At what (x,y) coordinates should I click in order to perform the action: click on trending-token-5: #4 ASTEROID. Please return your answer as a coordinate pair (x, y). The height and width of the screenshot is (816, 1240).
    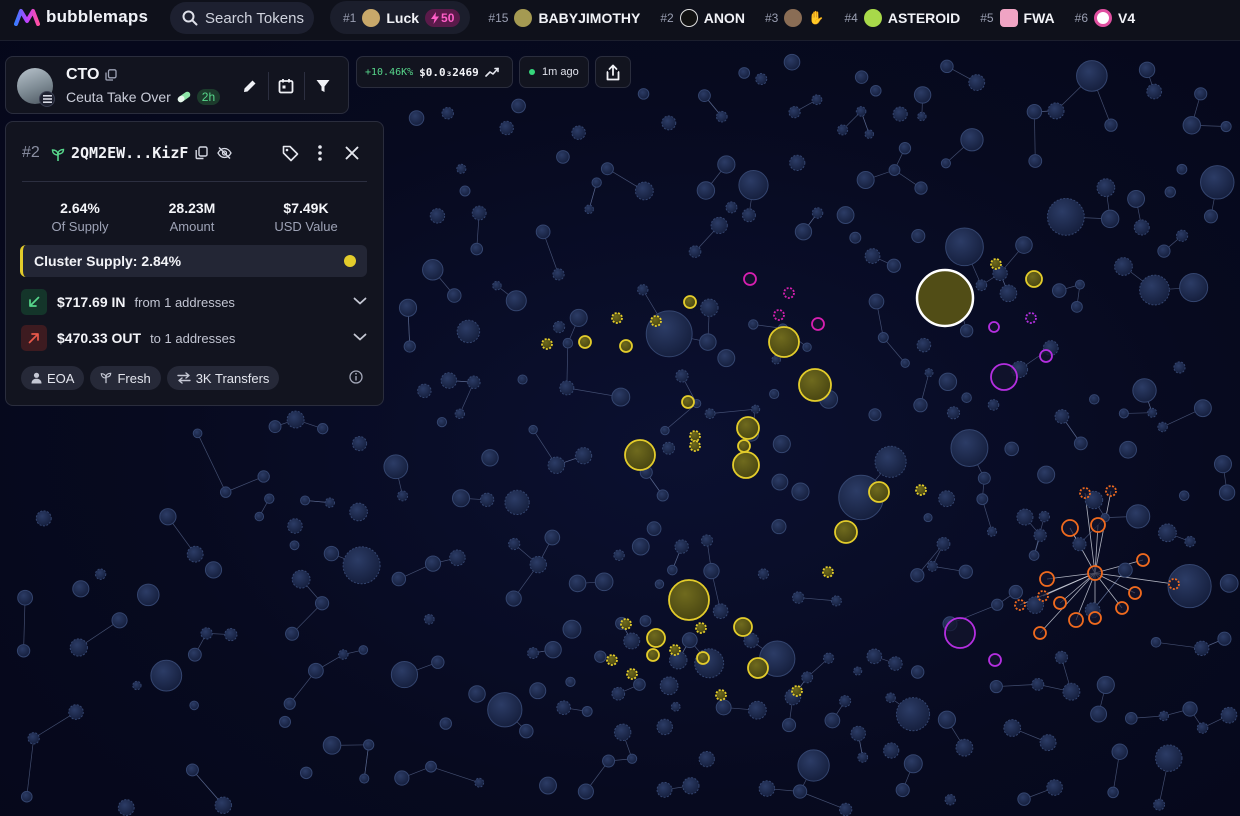
    Looking at the image, I should click on (902, 17).